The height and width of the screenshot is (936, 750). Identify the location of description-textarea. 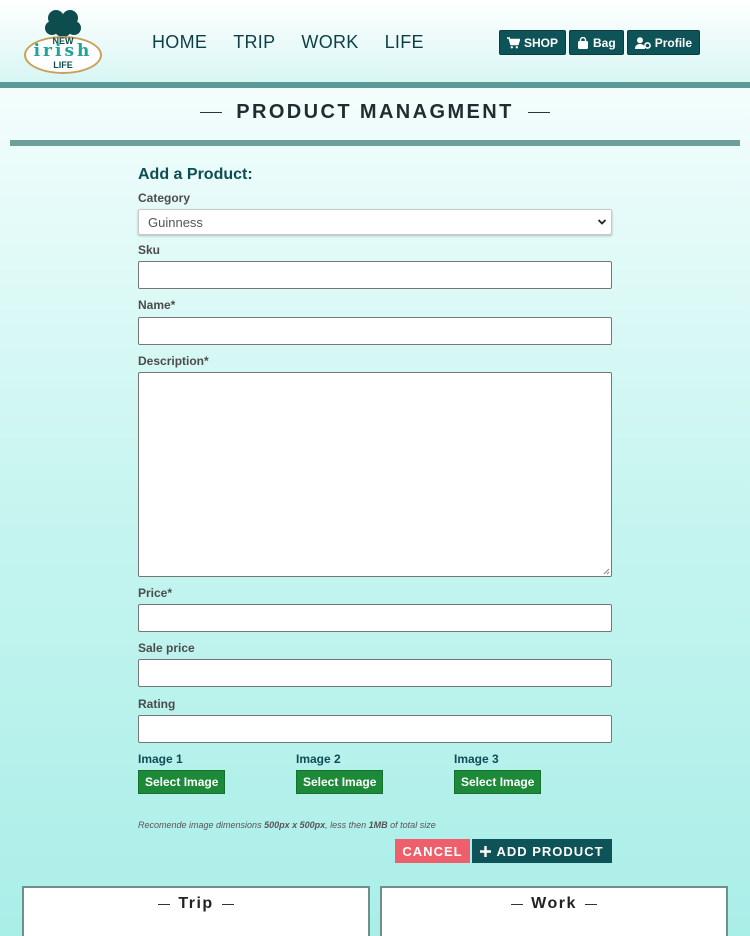
(375, 474).